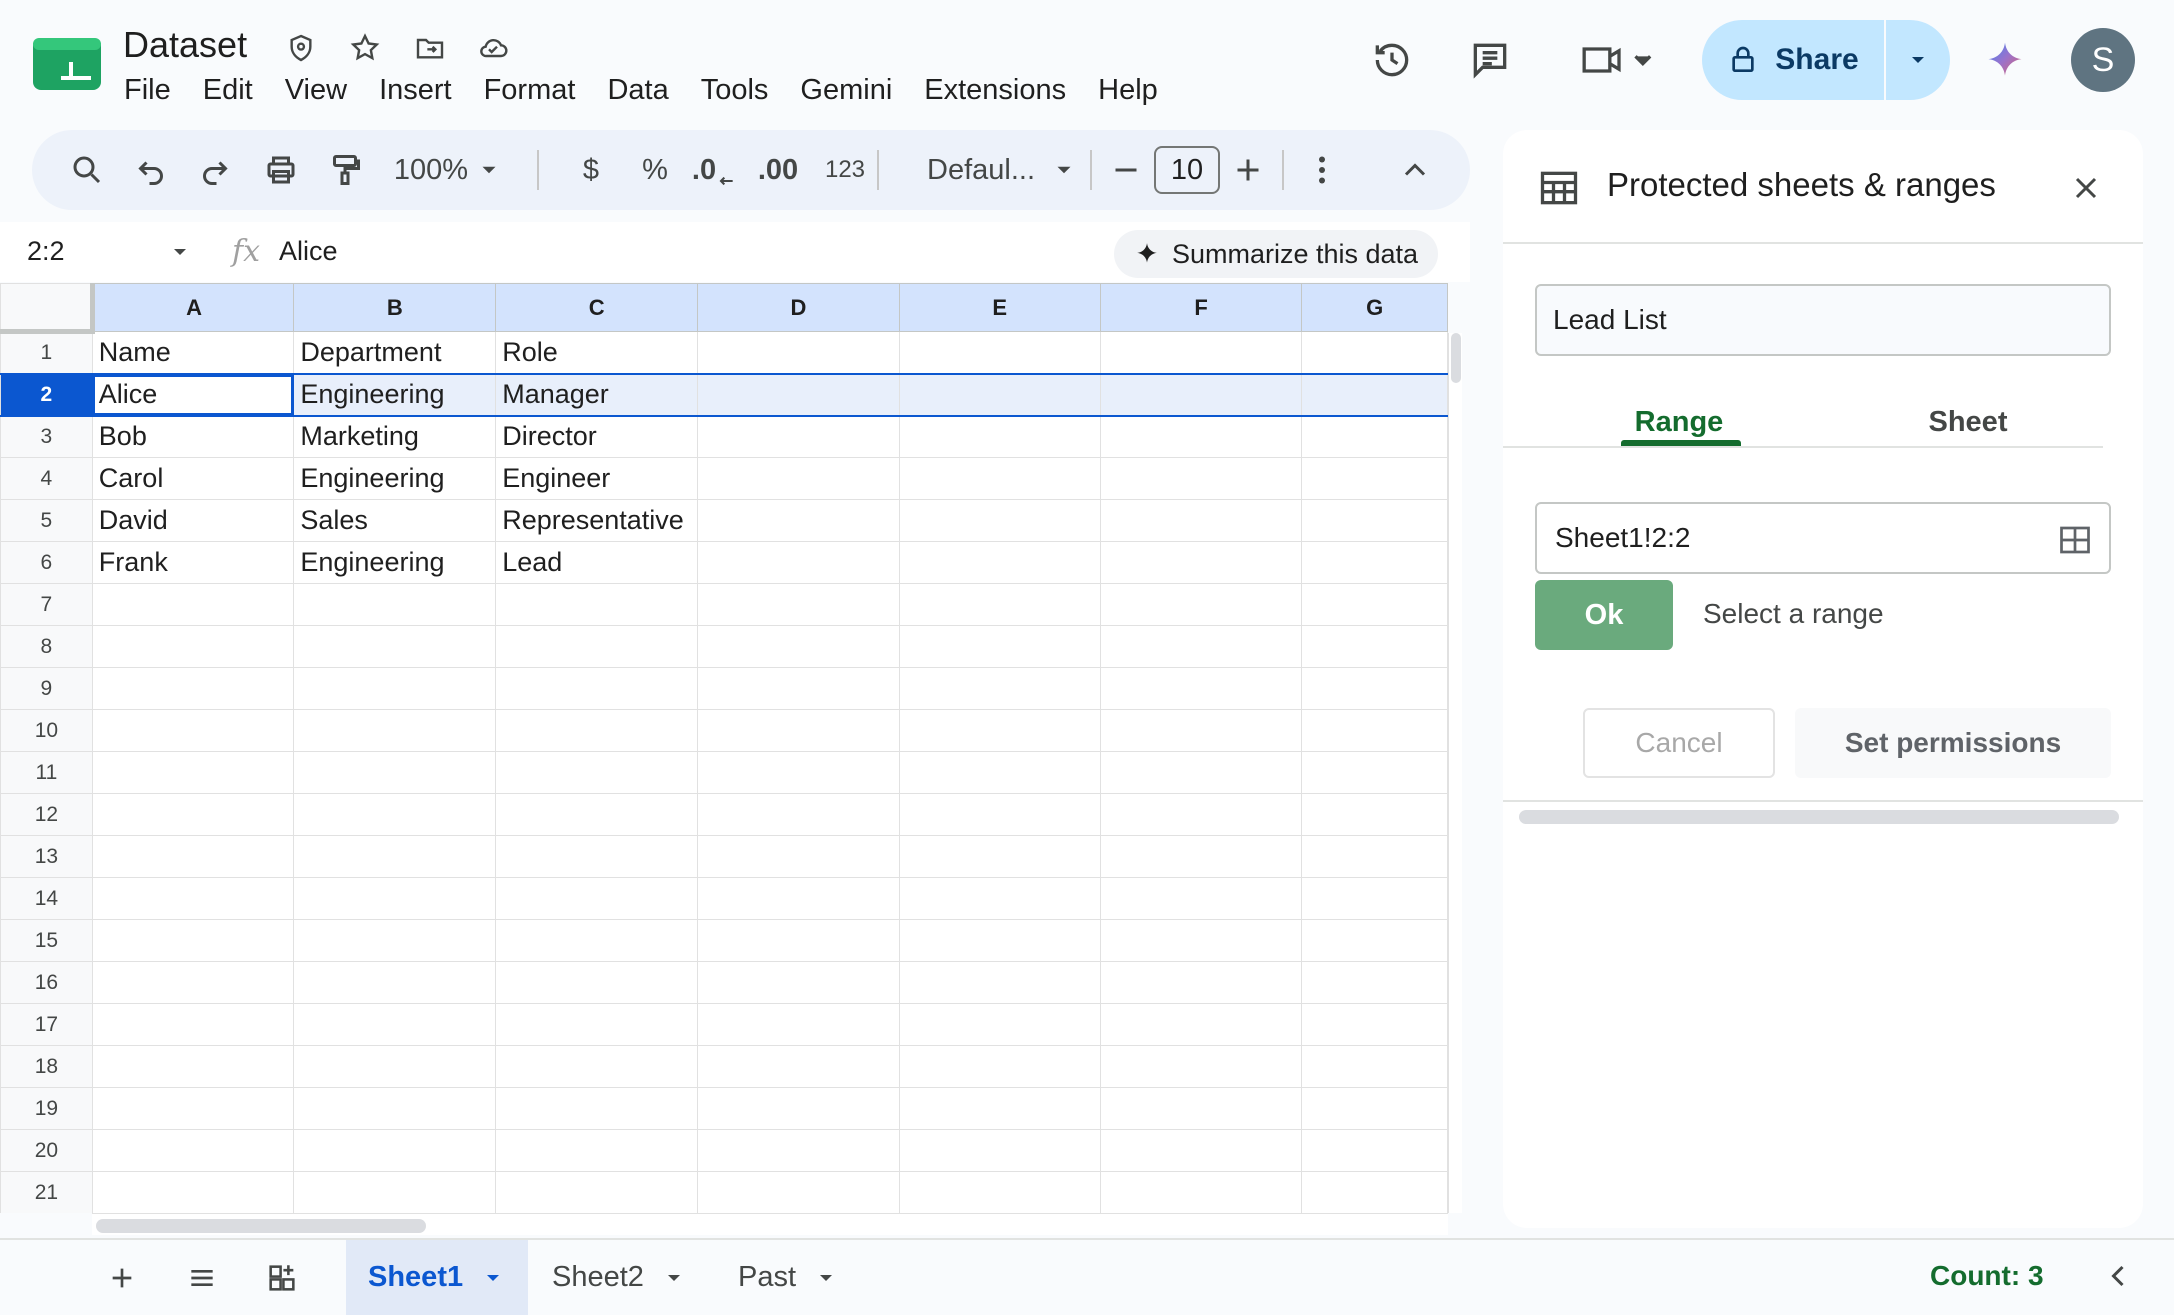  I want to click on vertical-scroll-thumb, so click(1456, 358).